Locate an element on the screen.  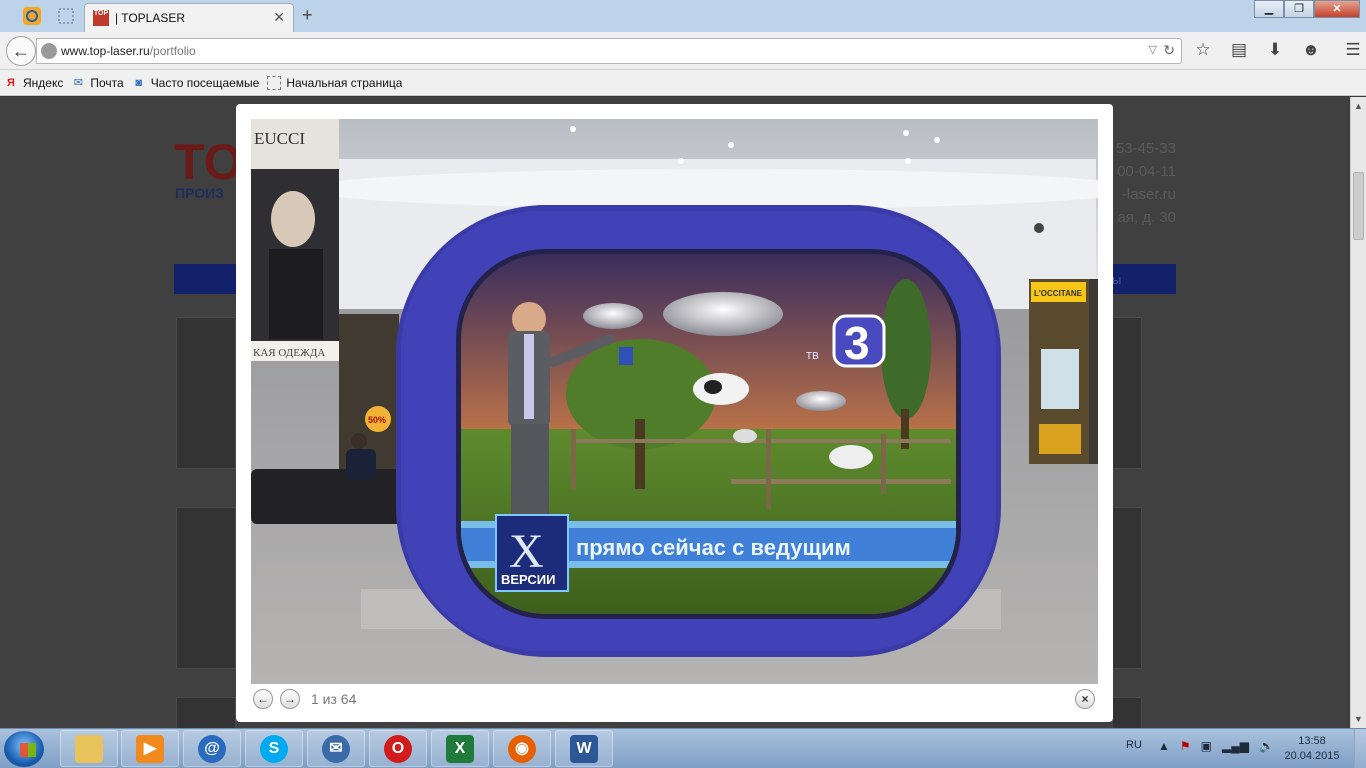
store-sign: EUCCI is located at coordinates (279, 138).